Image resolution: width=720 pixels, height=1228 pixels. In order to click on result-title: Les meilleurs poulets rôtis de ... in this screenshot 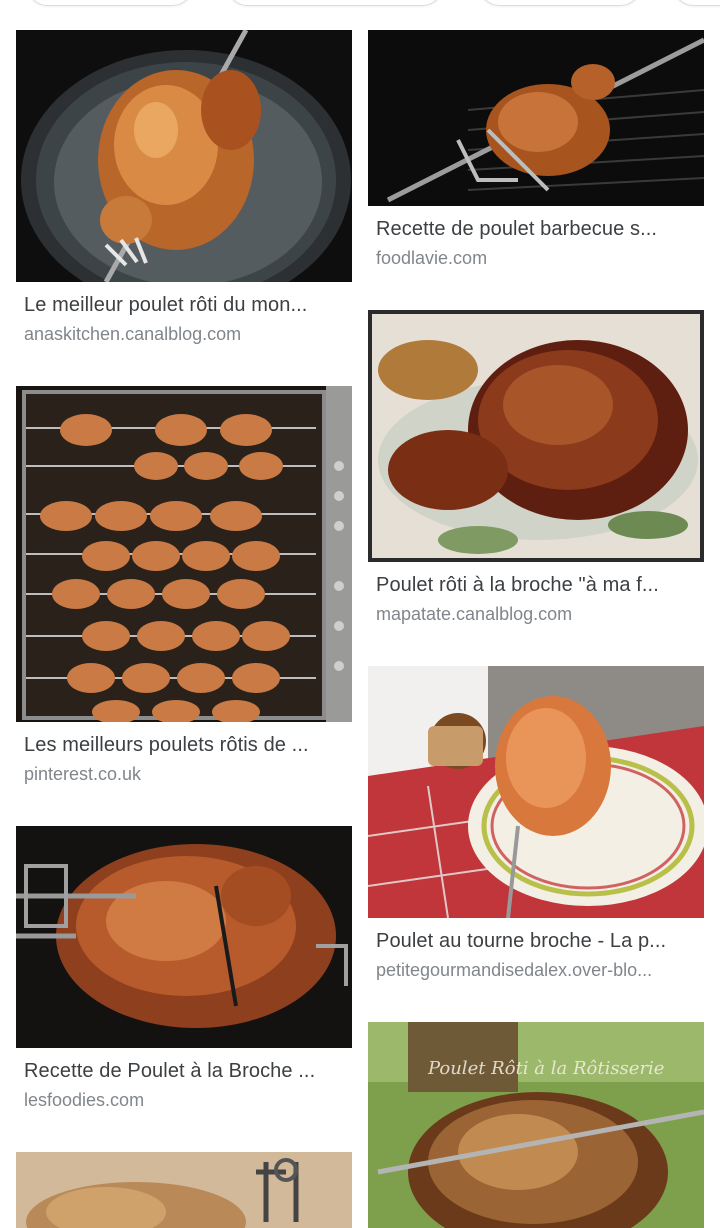, I will do `click(184, 745)`.